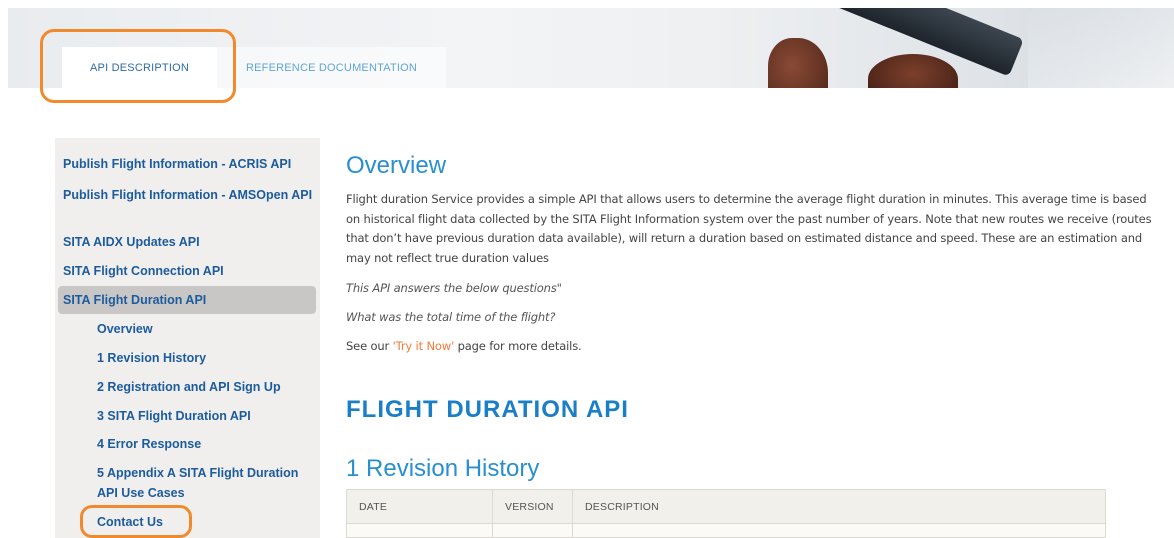 This screenshot has width=1174, height=538. I want to click on revision-table: DATE VERSION DESCRIPTION, so click(726, 513).